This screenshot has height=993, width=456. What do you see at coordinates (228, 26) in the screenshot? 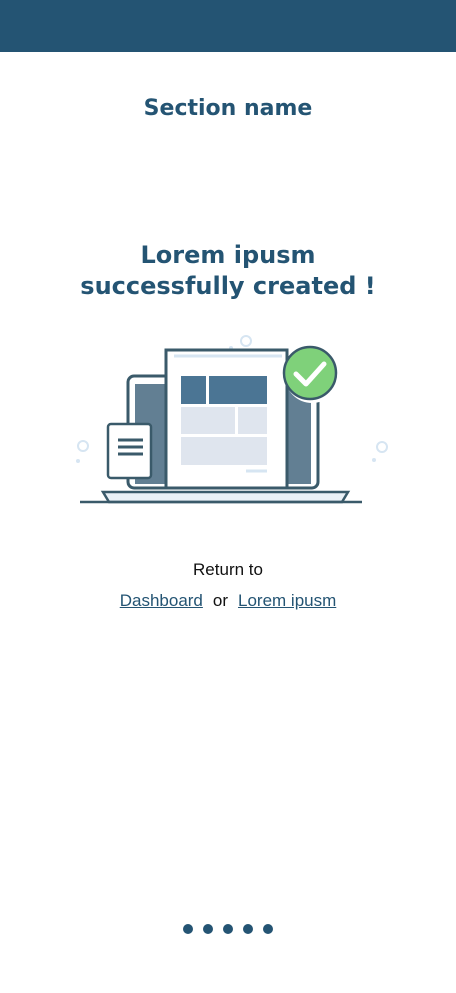
I see `top-app-bar` at bounding box center [228, 26].